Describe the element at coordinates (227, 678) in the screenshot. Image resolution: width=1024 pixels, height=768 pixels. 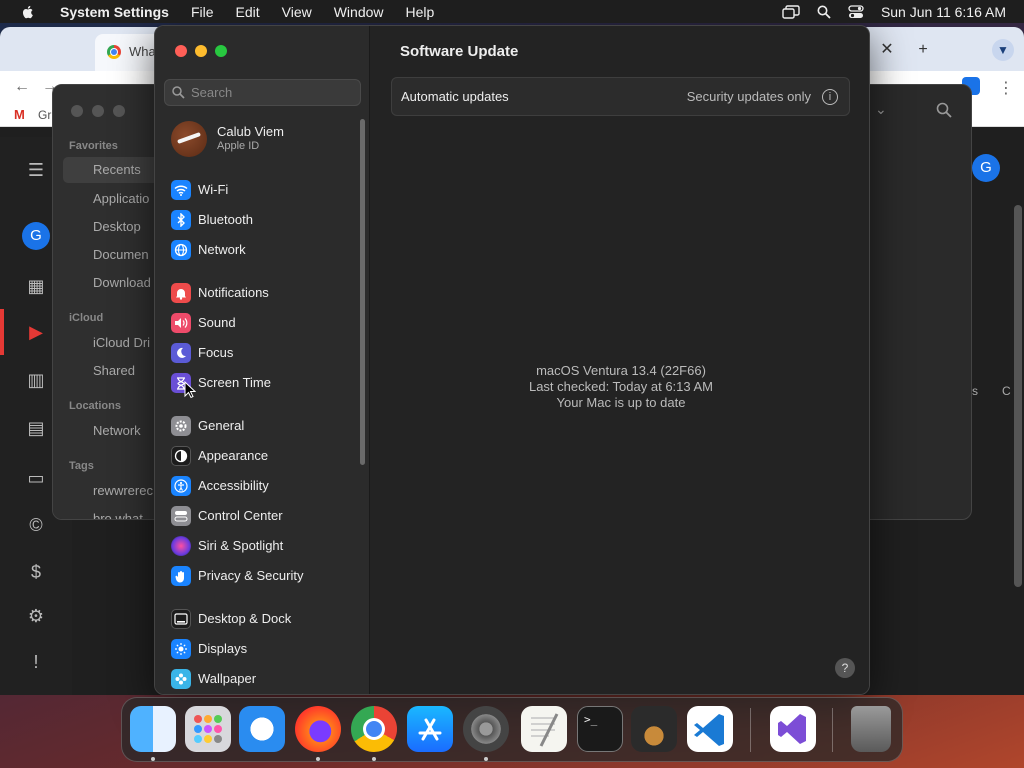
I see `sidebar-item-label: Wallpaper` at that location.